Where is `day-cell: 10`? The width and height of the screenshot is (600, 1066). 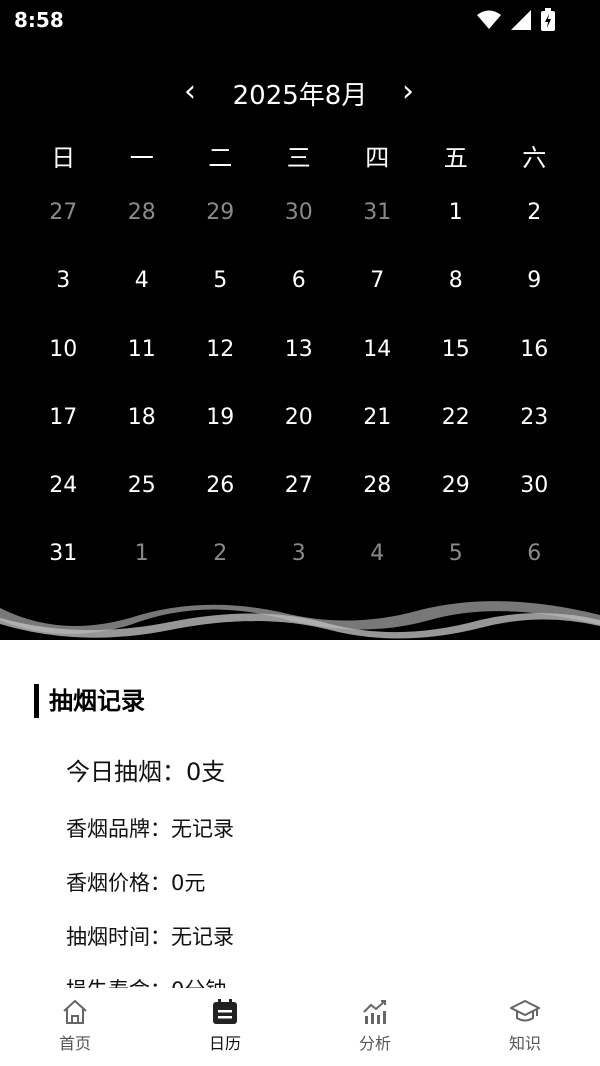
day-cell: 10 is located at coordinates (63, 367).